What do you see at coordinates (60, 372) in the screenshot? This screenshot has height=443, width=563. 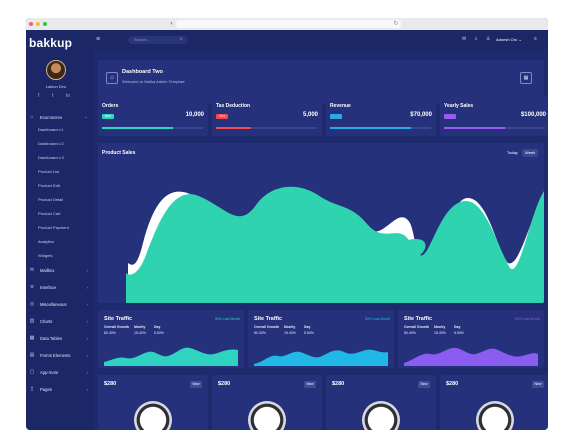 I see `sidebar-item-app-more: ▢ App-more ›` at bounding box center [60, 372].